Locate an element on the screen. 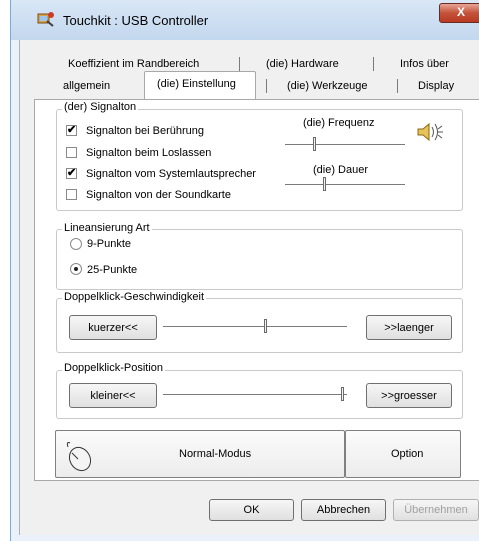  tab-koeffizient: Koeffizient im Randbereich is located at coordinates (133, 64).